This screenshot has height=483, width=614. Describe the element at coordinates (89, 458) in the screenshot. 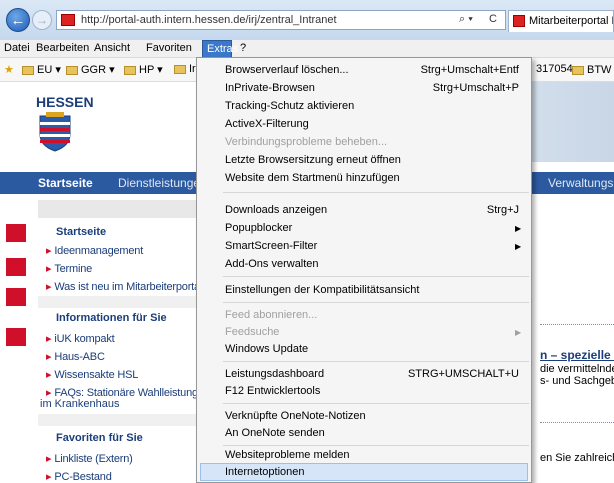

I see `sidebar-item: Linkliste (Extern)` at that location.